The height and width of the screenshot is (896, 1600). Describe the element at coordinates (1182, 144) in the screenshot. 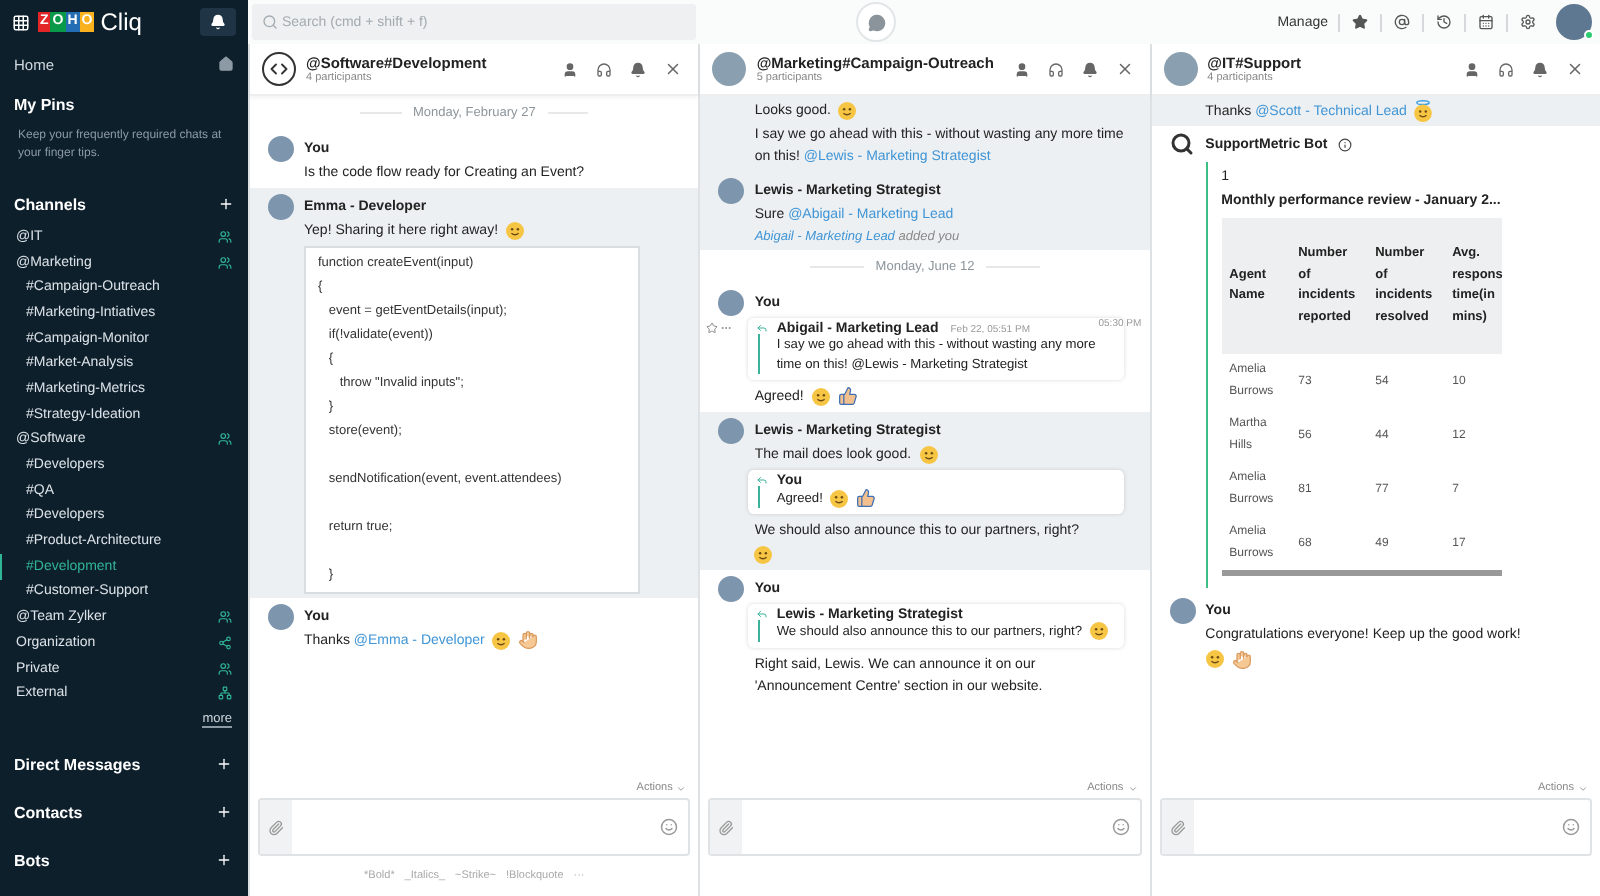

I see `bot-avatar` at that location.